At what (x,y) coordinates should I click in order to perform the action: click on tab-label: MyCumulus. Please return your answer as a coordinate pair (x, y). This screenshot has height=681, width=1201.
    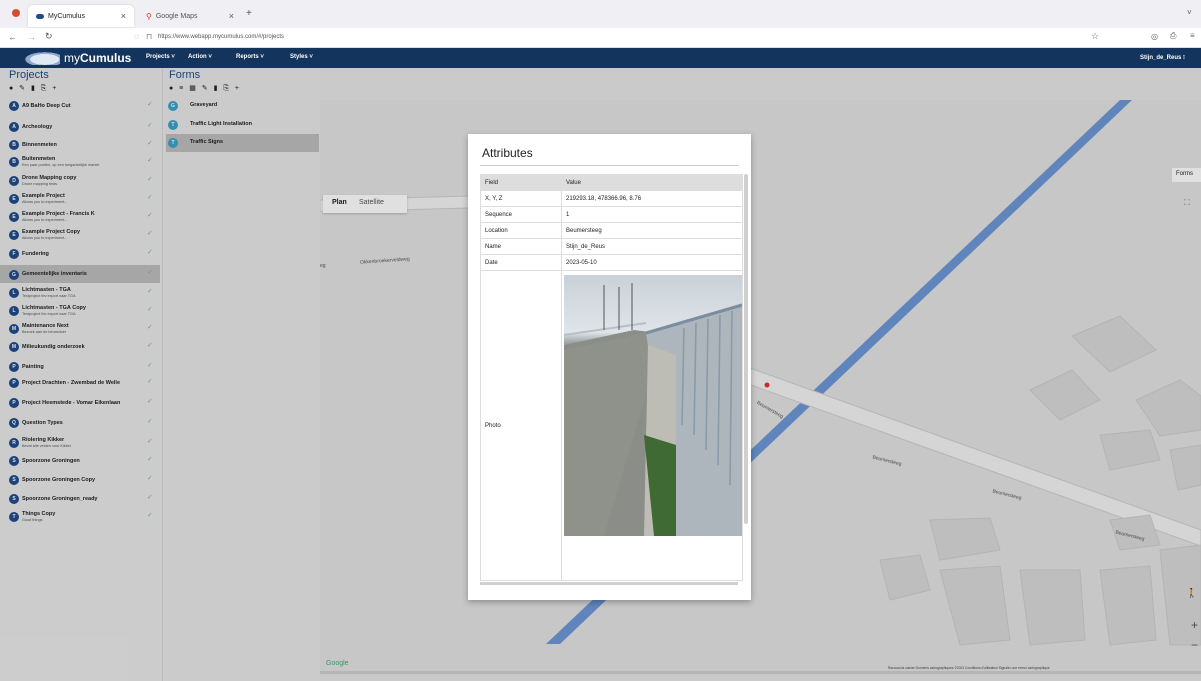
    Looking at the image, I should click on (66, 16).